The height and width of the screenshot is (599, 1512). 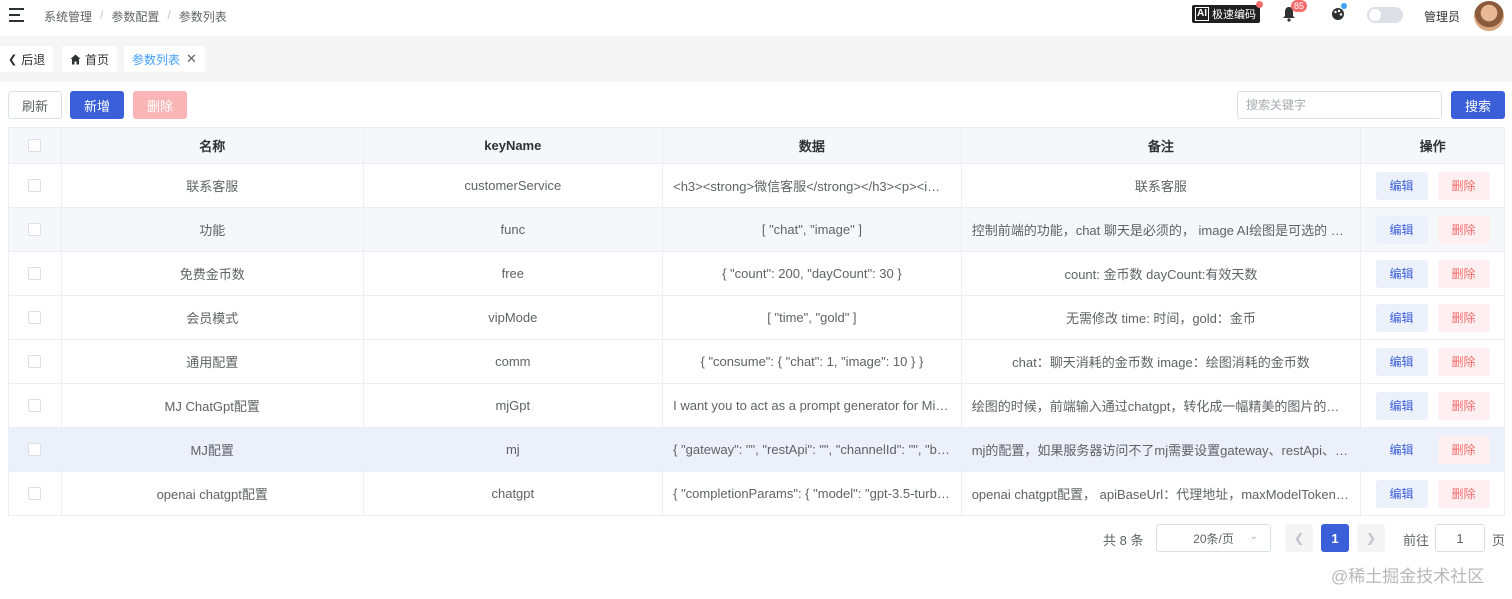 I want to click on note-cell: chat：聊天消耗的金币数 image：绘图消耗的金币数, so click(x=1162, y=361).